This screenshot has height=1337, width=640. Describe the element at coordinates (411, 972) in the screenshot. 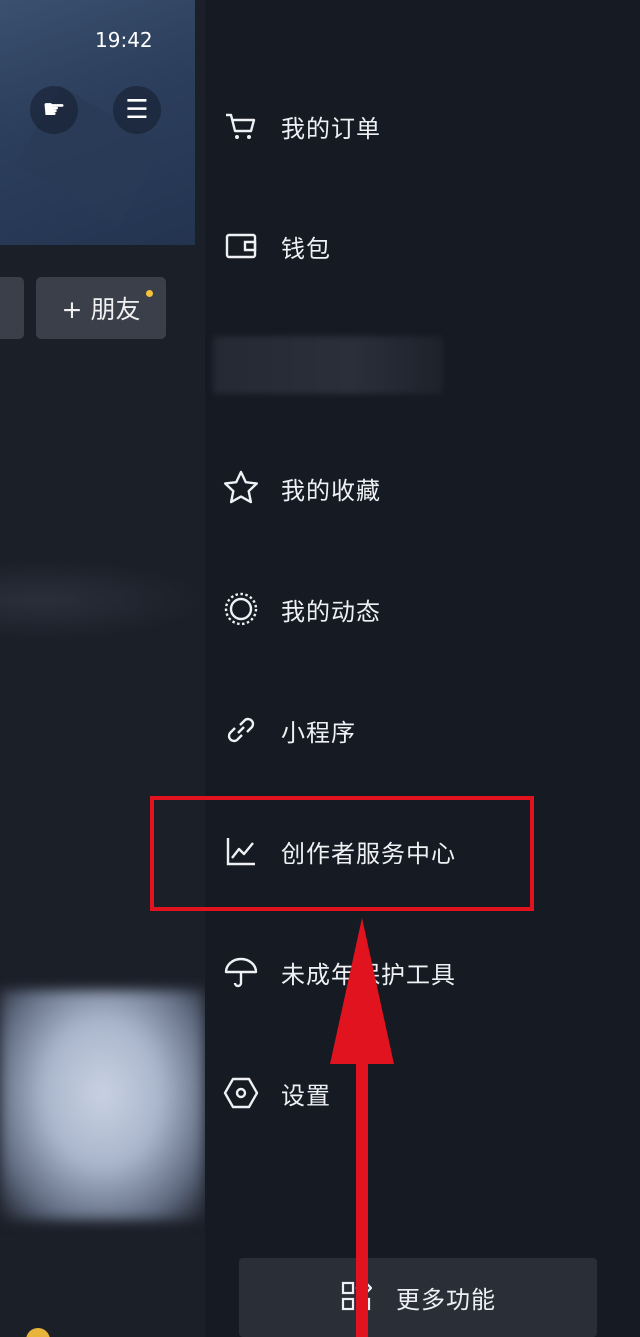

I see `menu-item-minor-protection: 未成年保护工具` at that location.